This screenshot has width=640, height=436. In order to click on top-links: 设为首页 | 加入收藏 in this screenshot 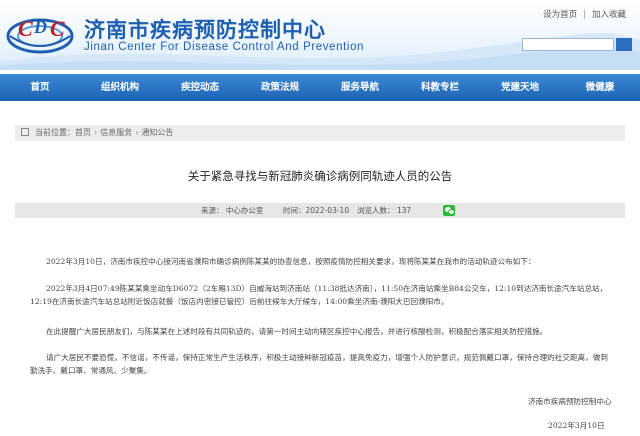, I will do `click(581, 14)`.